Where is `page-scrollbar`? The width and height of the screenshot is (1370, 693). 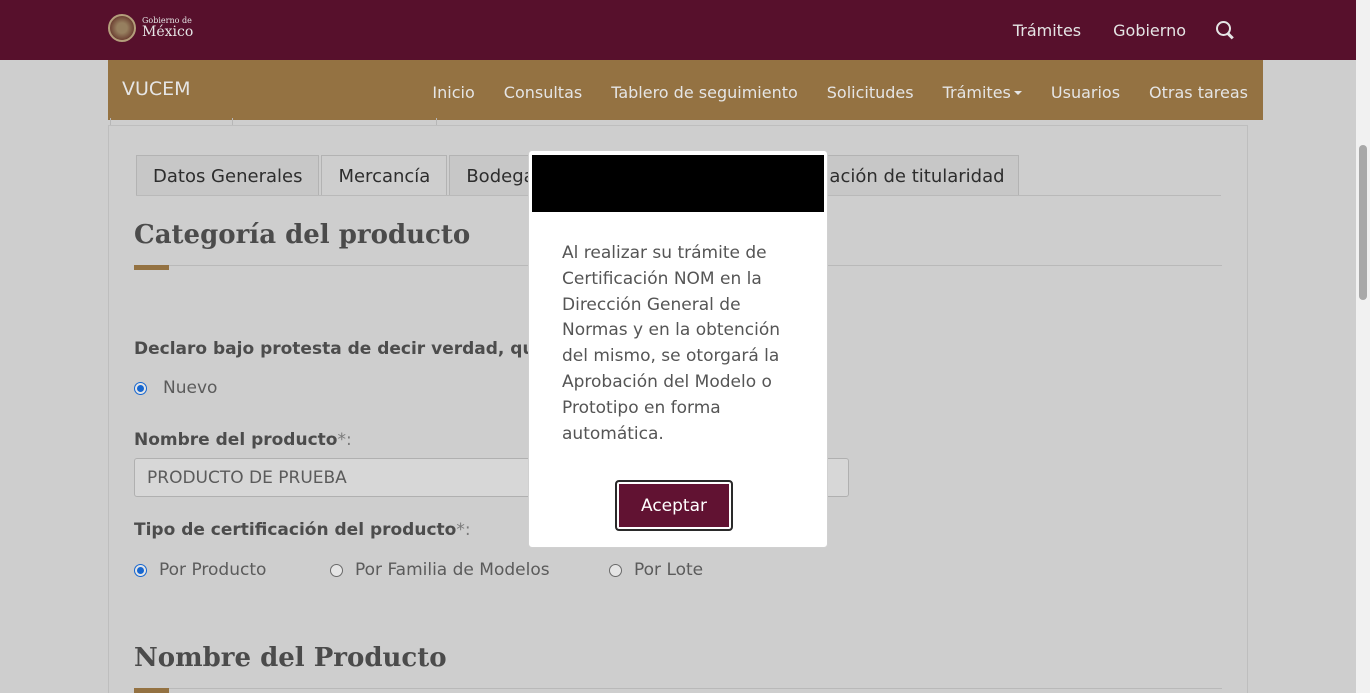
page-scrollbar is located at coordinates (1363, 346).